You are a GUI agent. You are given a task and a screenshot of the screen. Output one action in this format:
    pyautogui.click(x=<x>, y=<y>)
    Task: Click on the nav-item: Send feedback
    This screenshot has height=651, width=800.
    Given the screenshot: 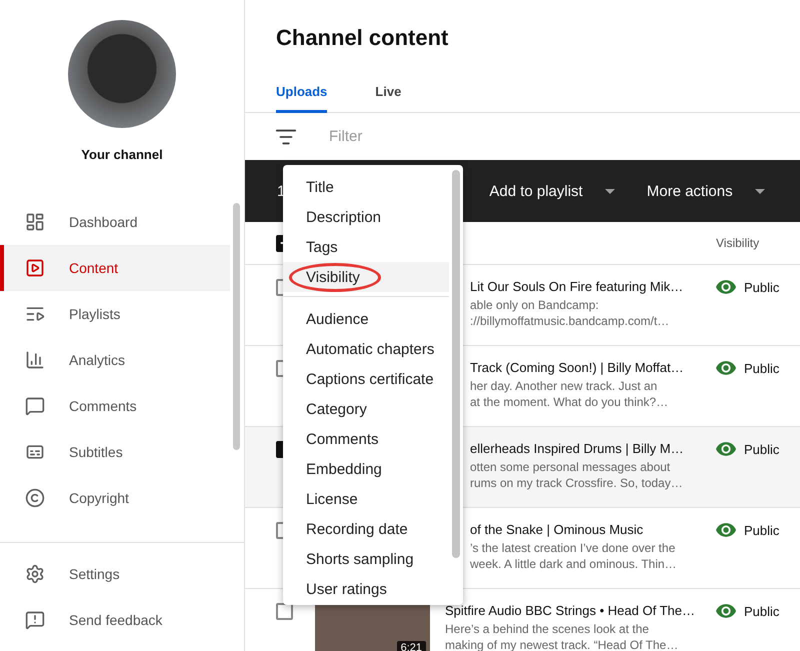 What is the action you would take?
    pyautogui.click(x=115, y=620)
    